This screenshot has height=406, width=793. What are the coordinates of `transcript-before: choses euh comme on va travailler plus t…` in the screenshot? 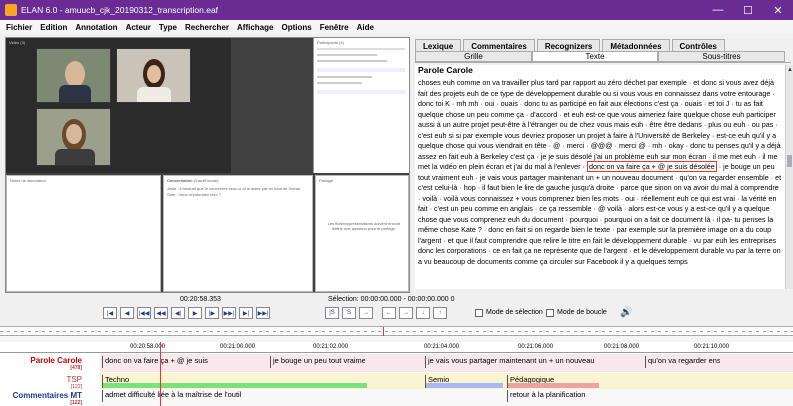 It's located at (599, 124).